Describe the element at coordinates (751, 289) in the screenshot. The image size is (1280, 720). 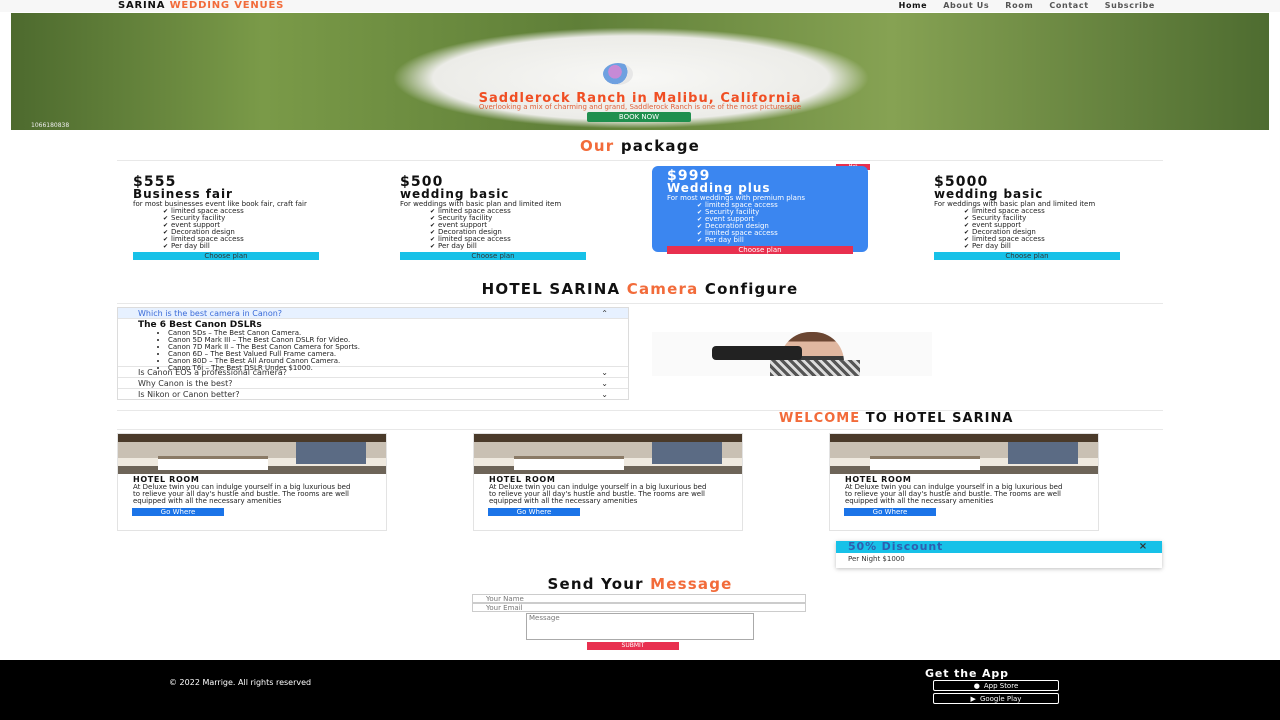
I see `camera-heading-post: Configure` at that location.